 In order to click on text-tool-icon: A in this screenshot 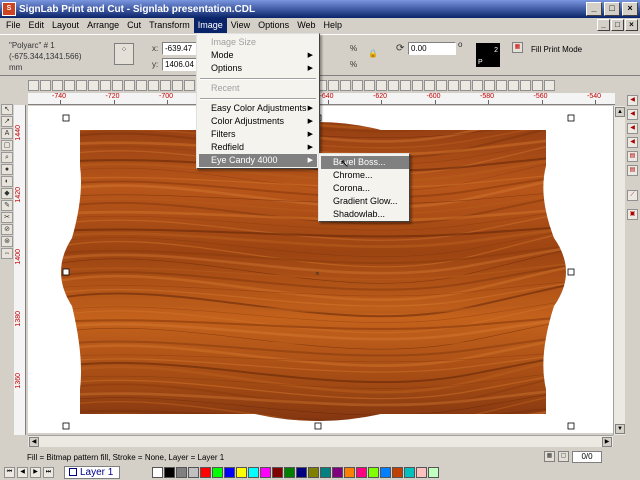, I will do `click(7, 133)`.